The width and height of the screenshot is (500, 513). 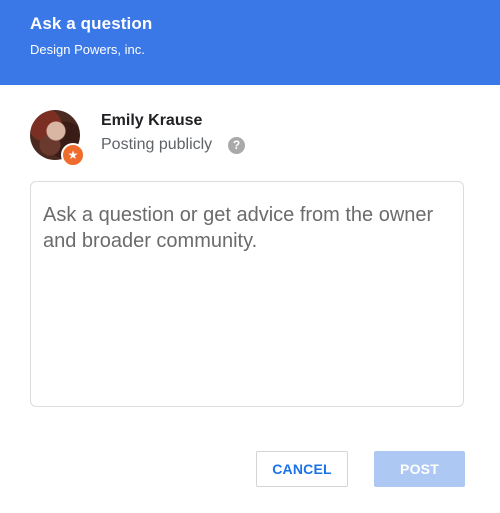 I want to click on business-name: Design Powers, inc., so click(x=87, y=49).